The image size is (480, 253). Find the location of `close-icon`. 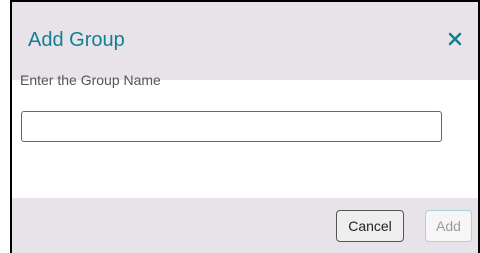

close-icon is located at coordinates (455, 41).